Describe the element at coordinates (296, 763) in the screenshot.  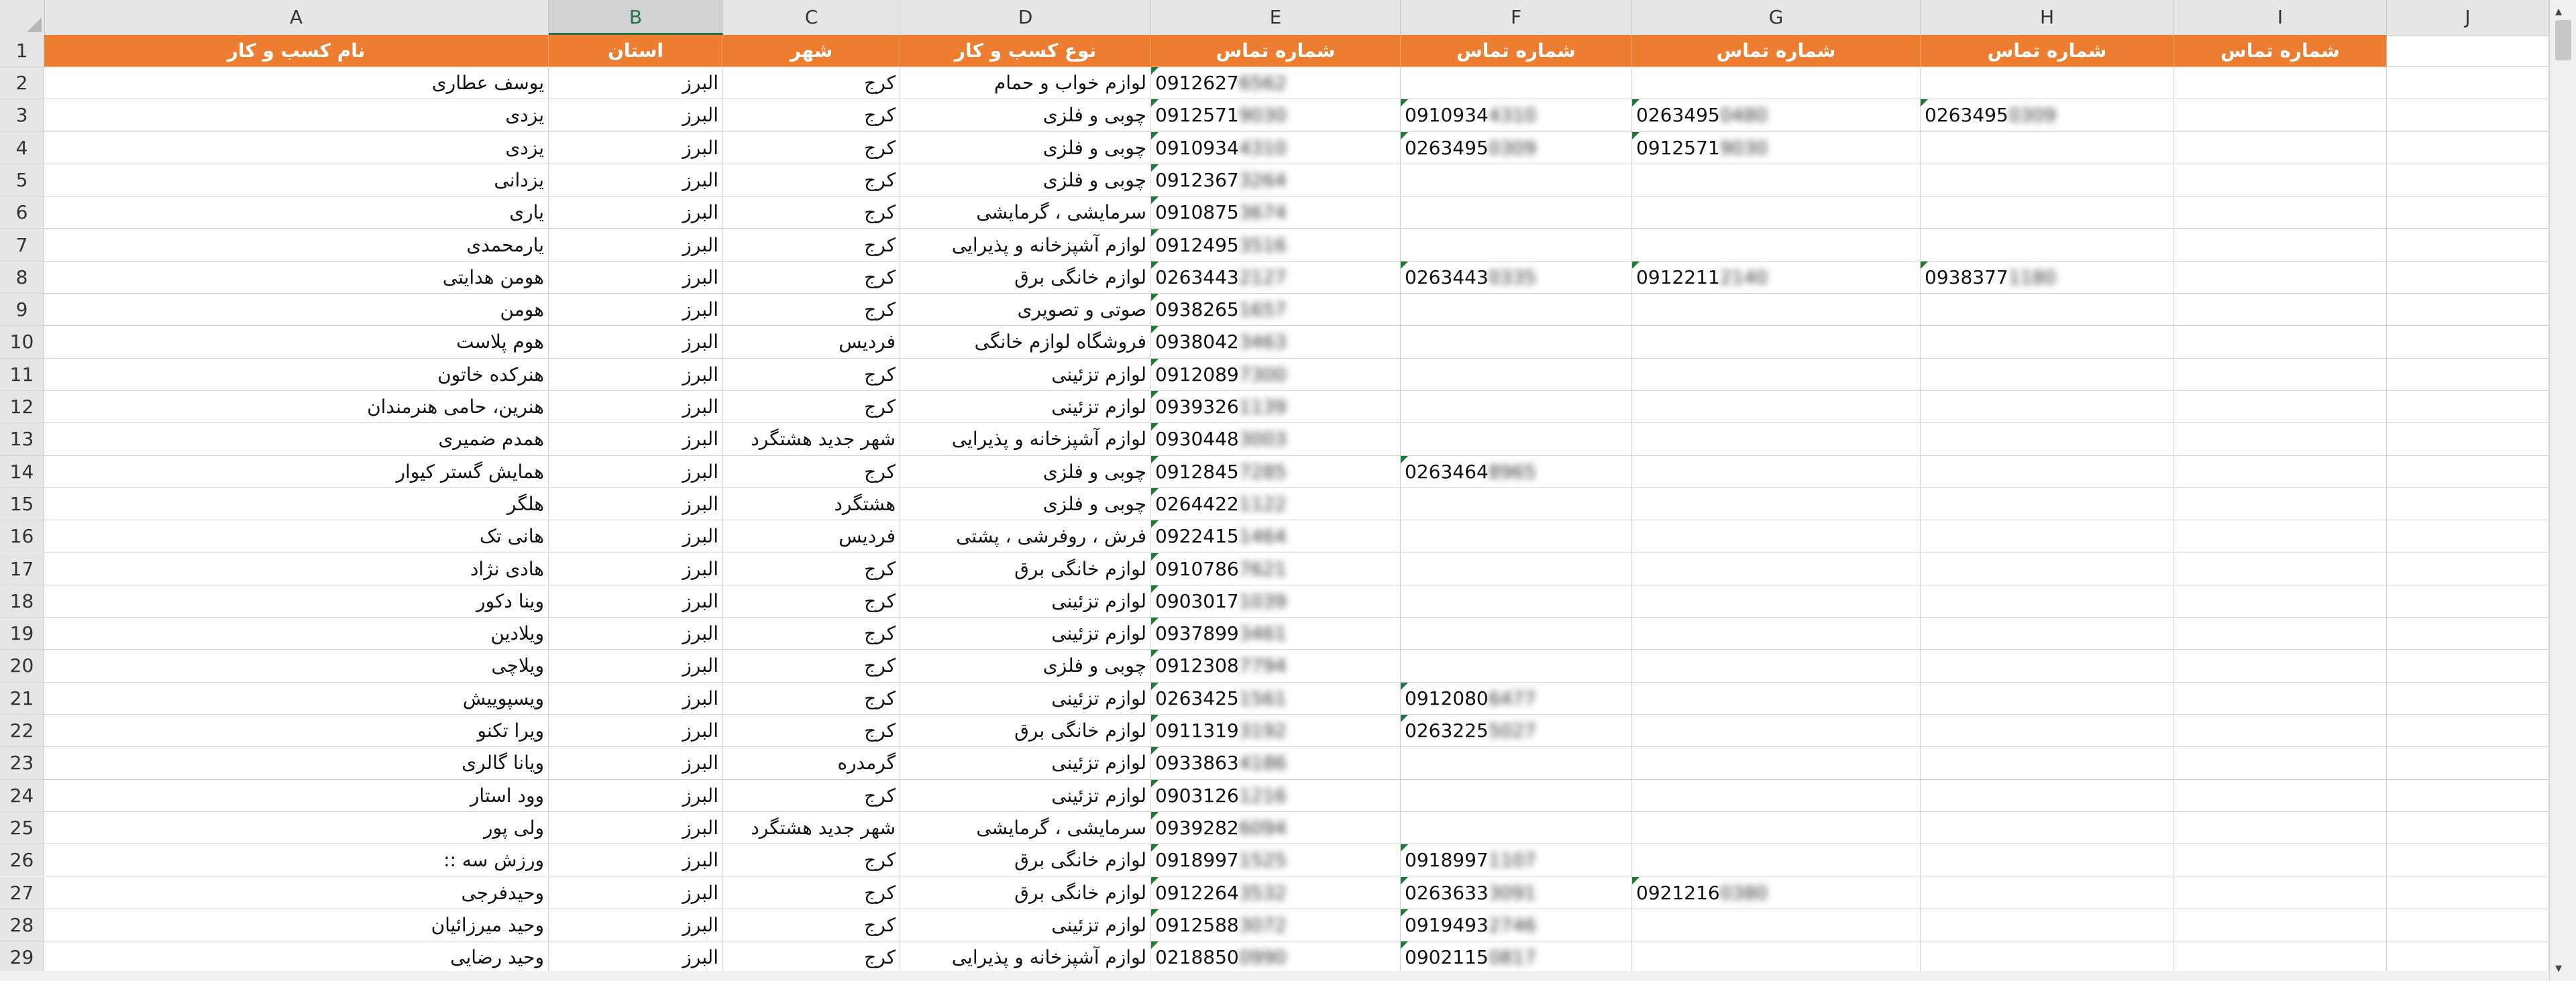
I see `business-name-cell: ویانا گالری` at that location.